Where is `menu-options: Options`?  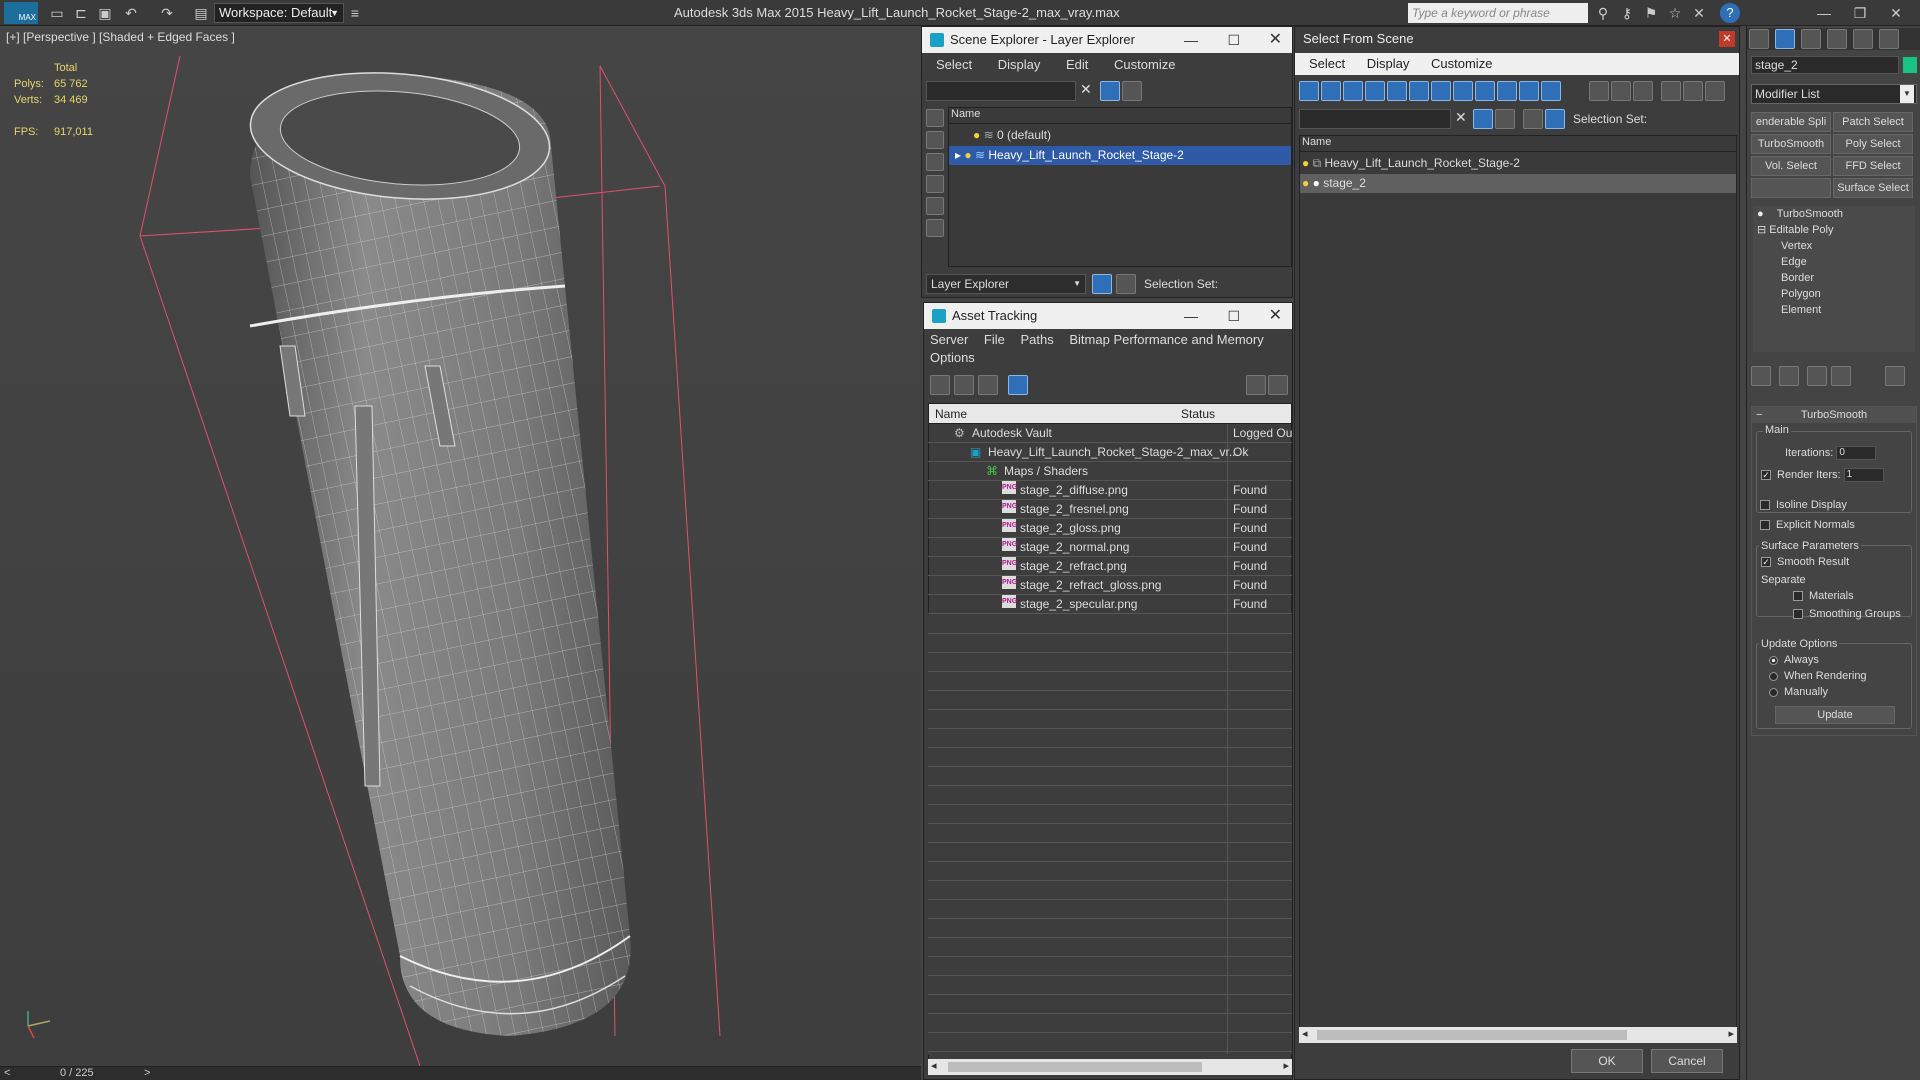 menu-options: Options is located at coordinates (952, 357).